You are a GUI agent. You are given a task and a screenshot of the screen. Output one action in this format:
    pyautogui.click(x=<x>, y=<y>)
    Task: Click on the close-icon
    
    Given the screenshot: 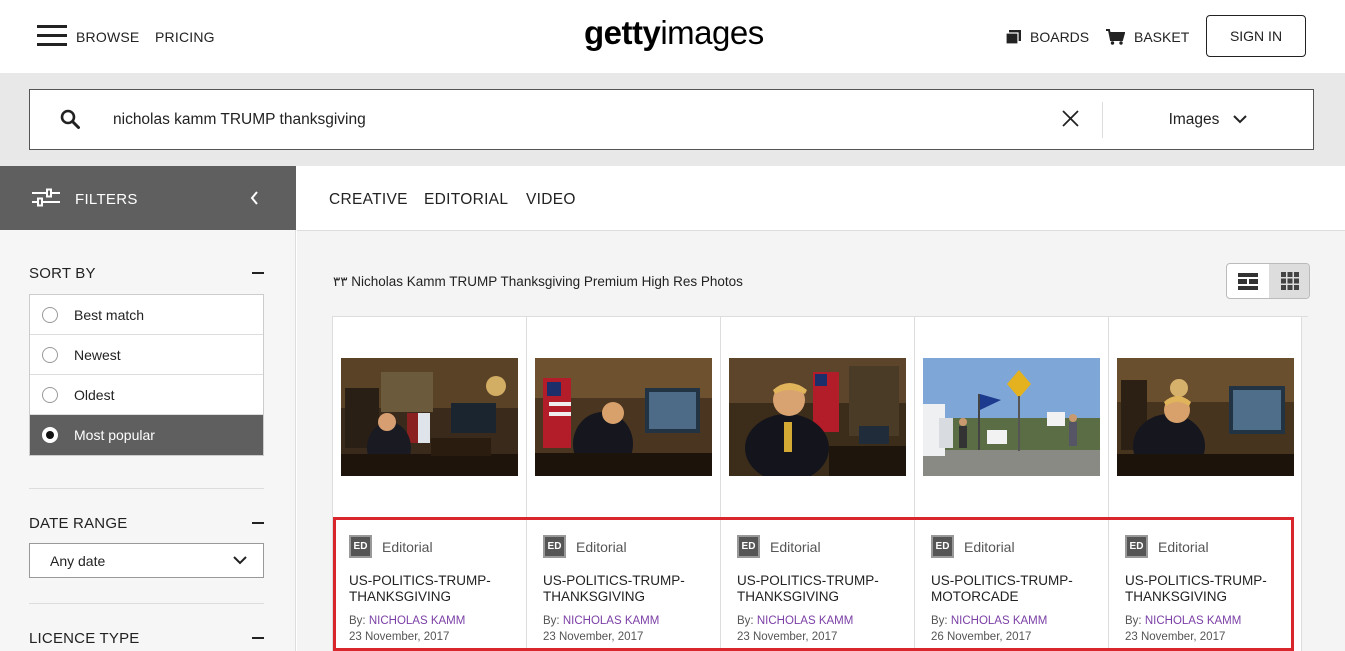 What is the action you would take?
    pyautogui.click(x=1070, y=118)
    